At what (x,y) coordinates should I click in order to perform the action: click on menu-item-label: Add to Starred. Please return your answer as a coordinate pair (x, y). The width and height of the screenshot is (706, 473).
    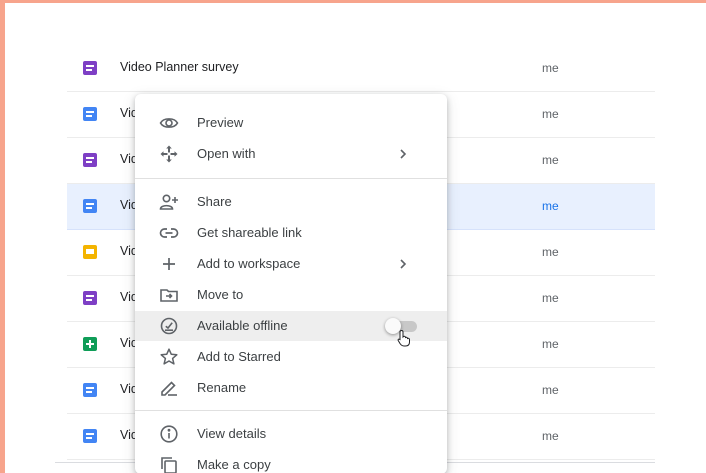
    Looking at the image, I should click on (239, 356).